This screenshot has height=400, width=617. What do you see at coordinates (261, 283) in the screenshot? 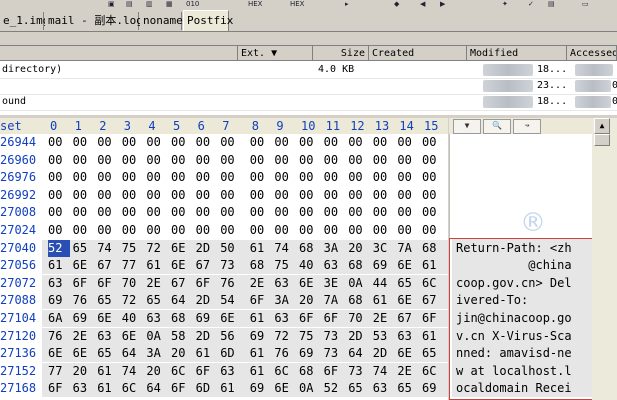
I see `hex-byte: 2E` at bounding box center [261, 283].